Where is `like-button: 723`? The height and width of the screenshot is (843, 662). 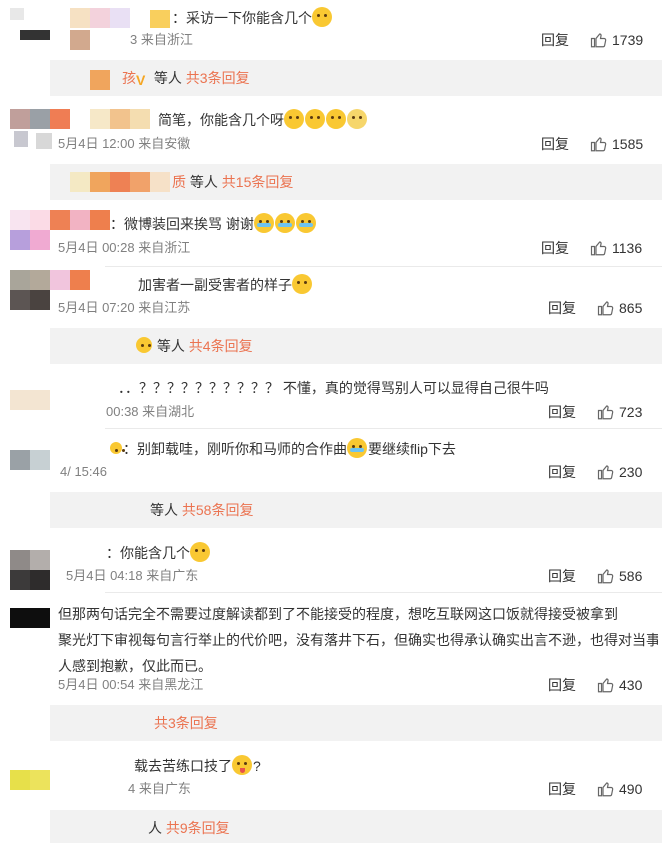 like-button: 723 is located at coordinates (619, 412).